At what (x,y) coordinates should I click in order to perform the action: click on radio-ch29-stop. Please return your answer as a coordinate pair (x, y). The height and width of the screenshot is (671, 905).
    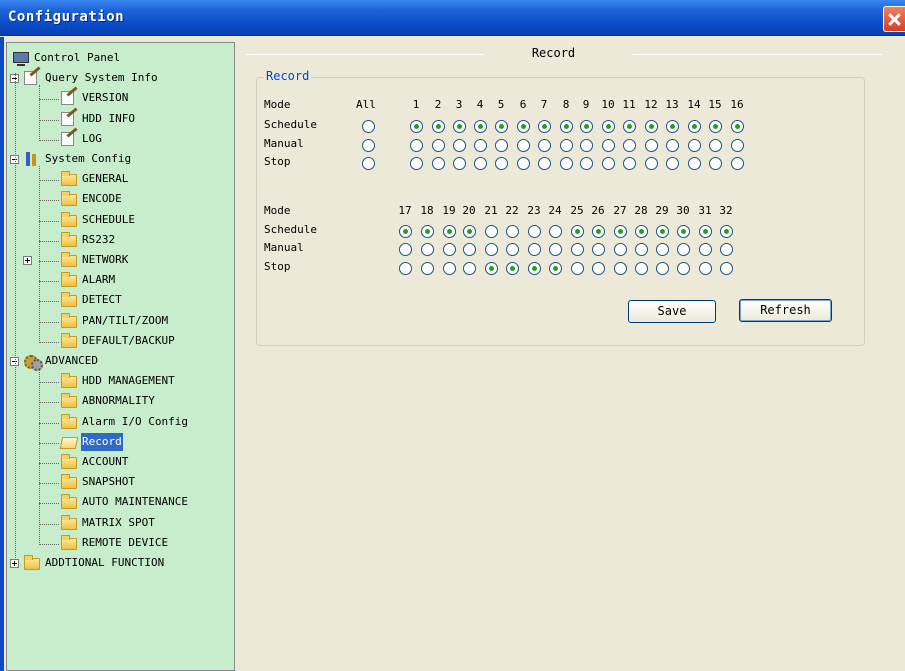
    Looking at the image, I should click on (662, 268).